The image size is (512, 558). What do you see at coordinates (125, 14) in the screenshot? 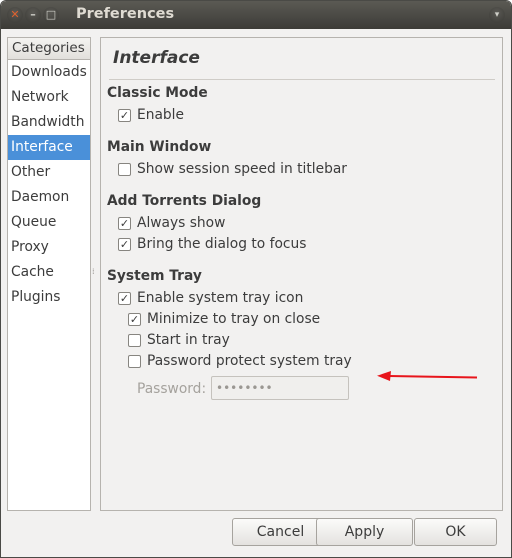
I see `window-title: Preferences` at bounding box center [125, 14].